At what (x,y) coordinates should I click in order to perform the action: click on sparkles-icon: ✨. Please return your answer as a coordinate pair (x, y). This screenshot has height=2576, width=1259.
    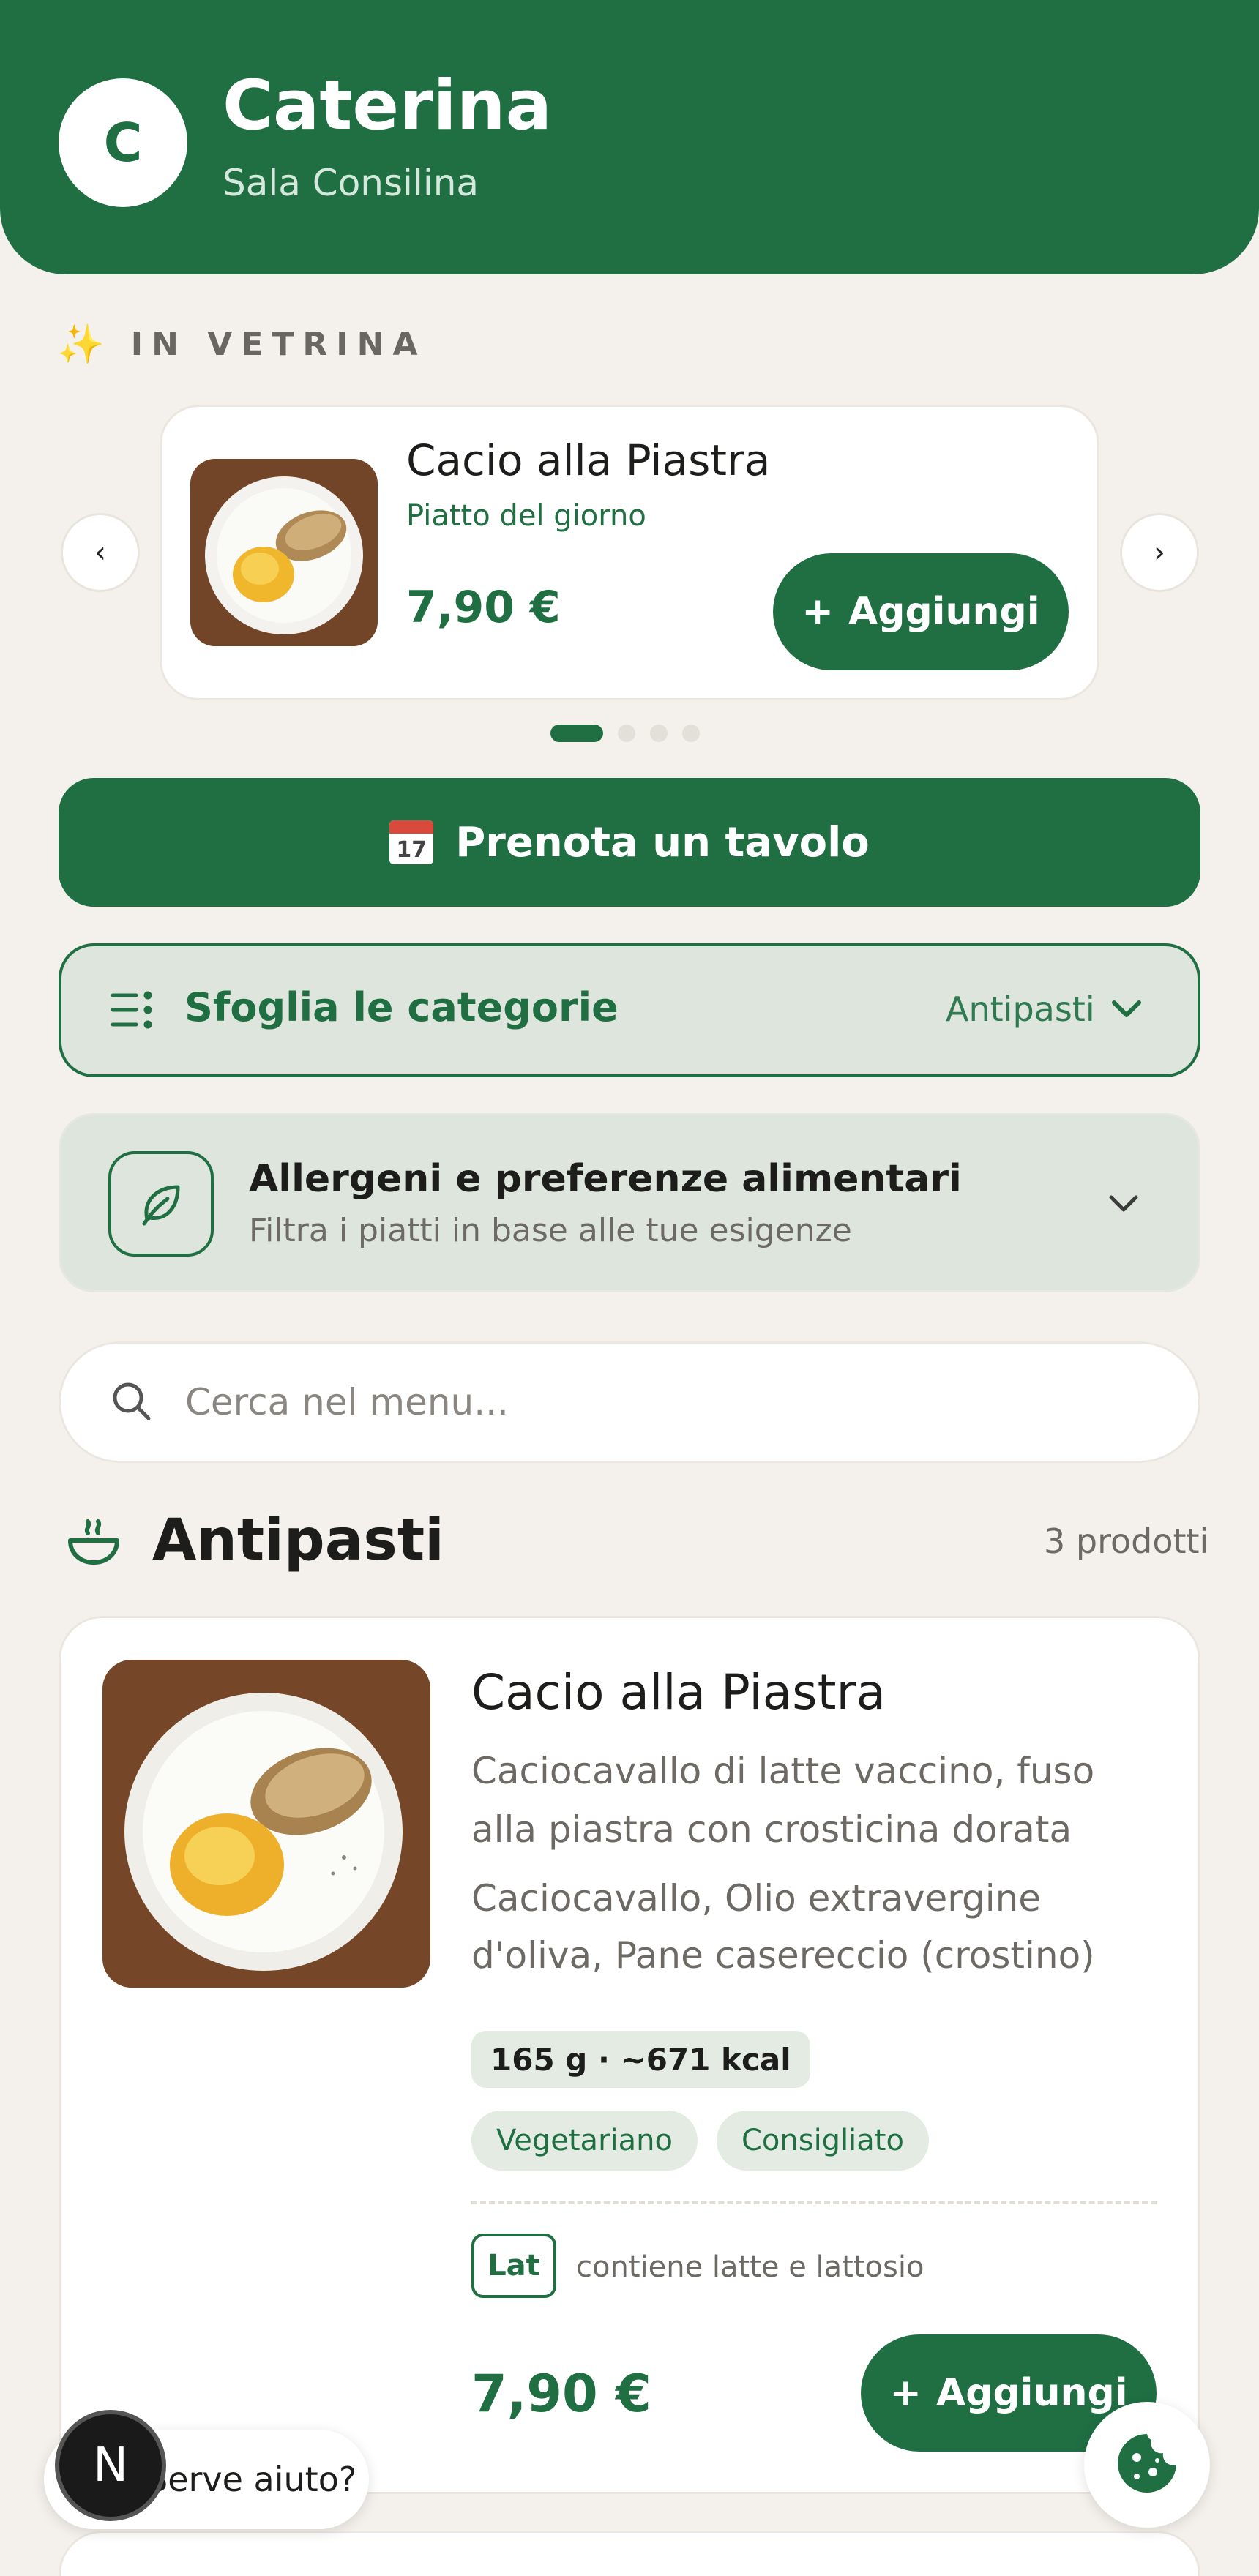
    Looking at the image, I should click on (81, 345).